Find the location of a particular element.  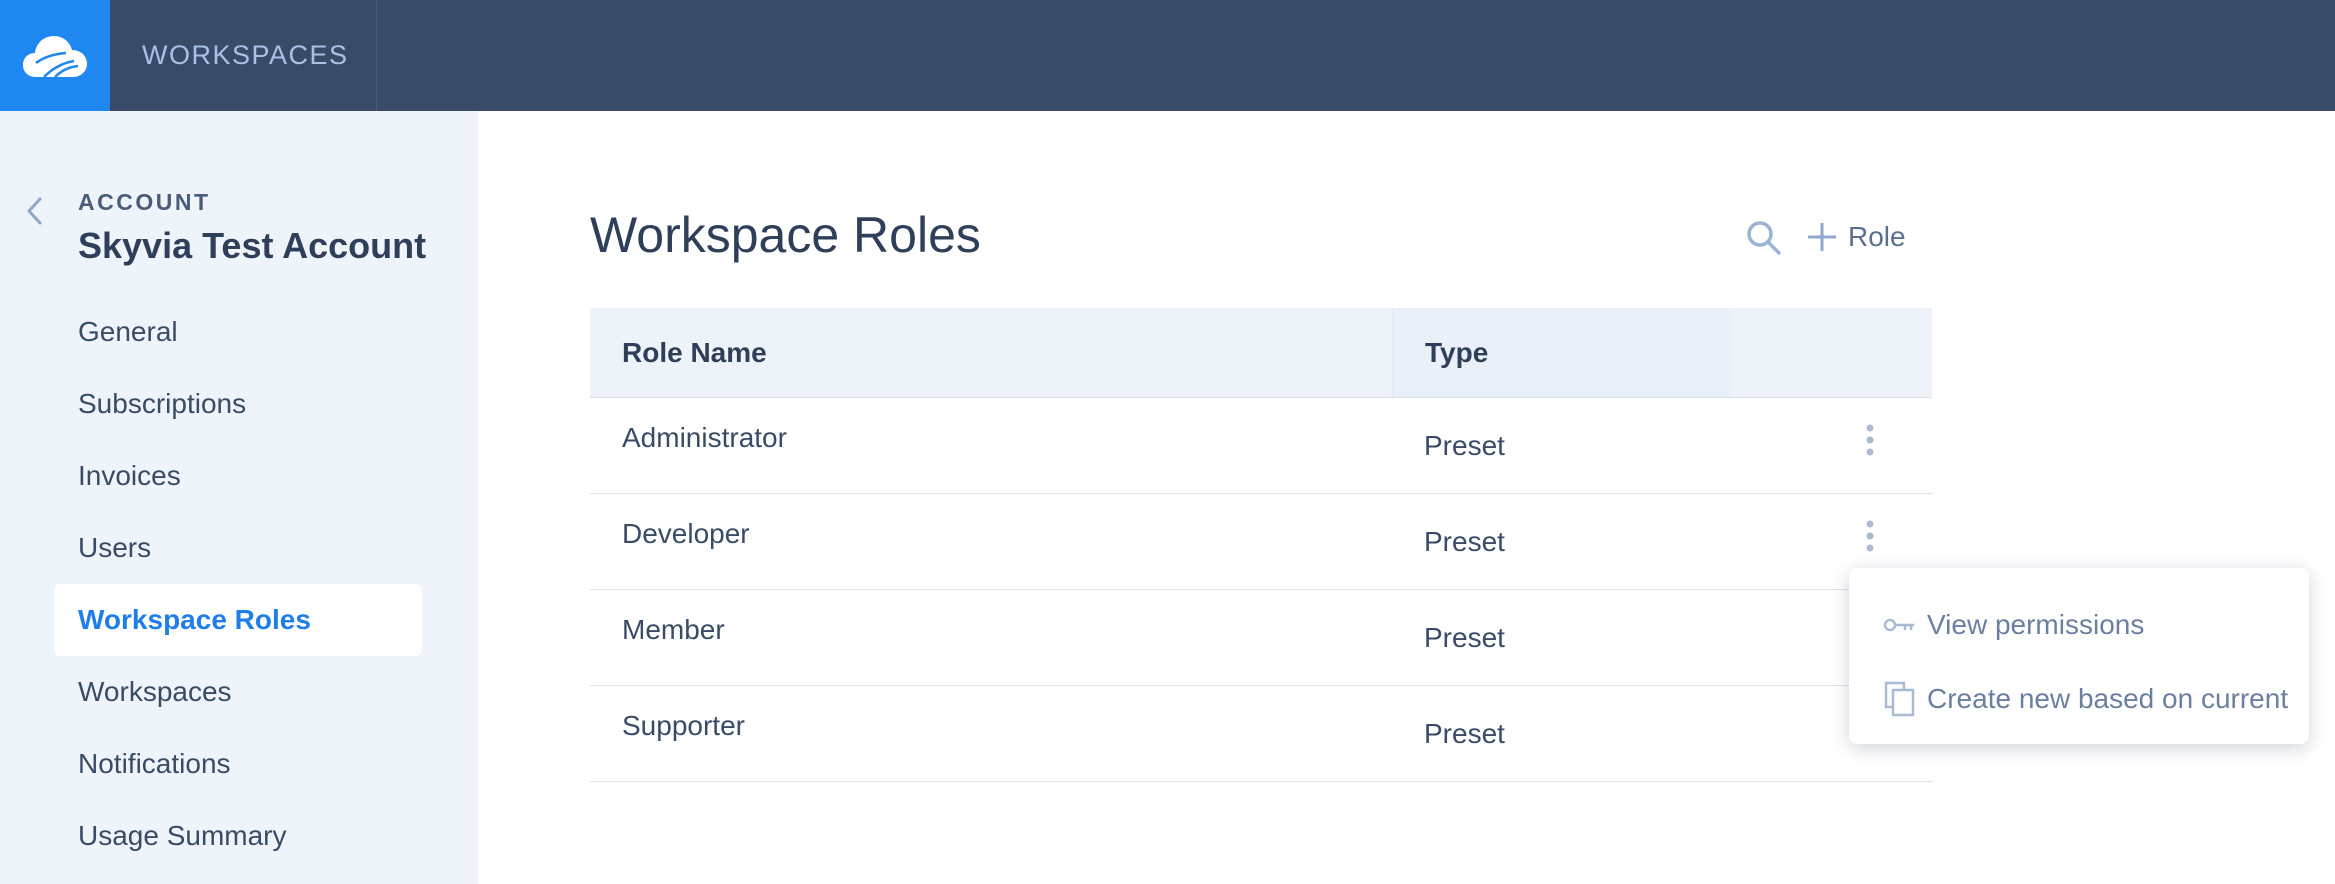

account-label: ACCOUNT is located at coordinates (144, 202).